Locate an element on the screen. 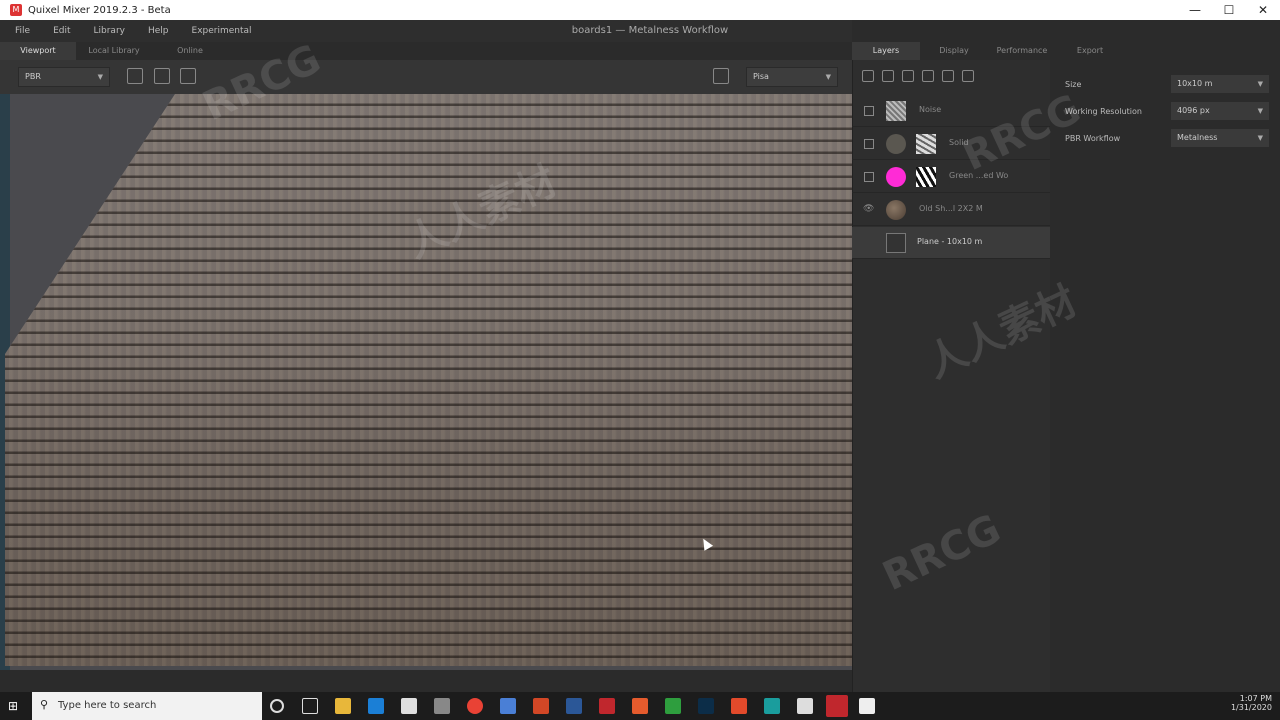 Image resolution: width=1280 pixels, height=720 pixels. chrome-icon is located at coordinates (475, 706).